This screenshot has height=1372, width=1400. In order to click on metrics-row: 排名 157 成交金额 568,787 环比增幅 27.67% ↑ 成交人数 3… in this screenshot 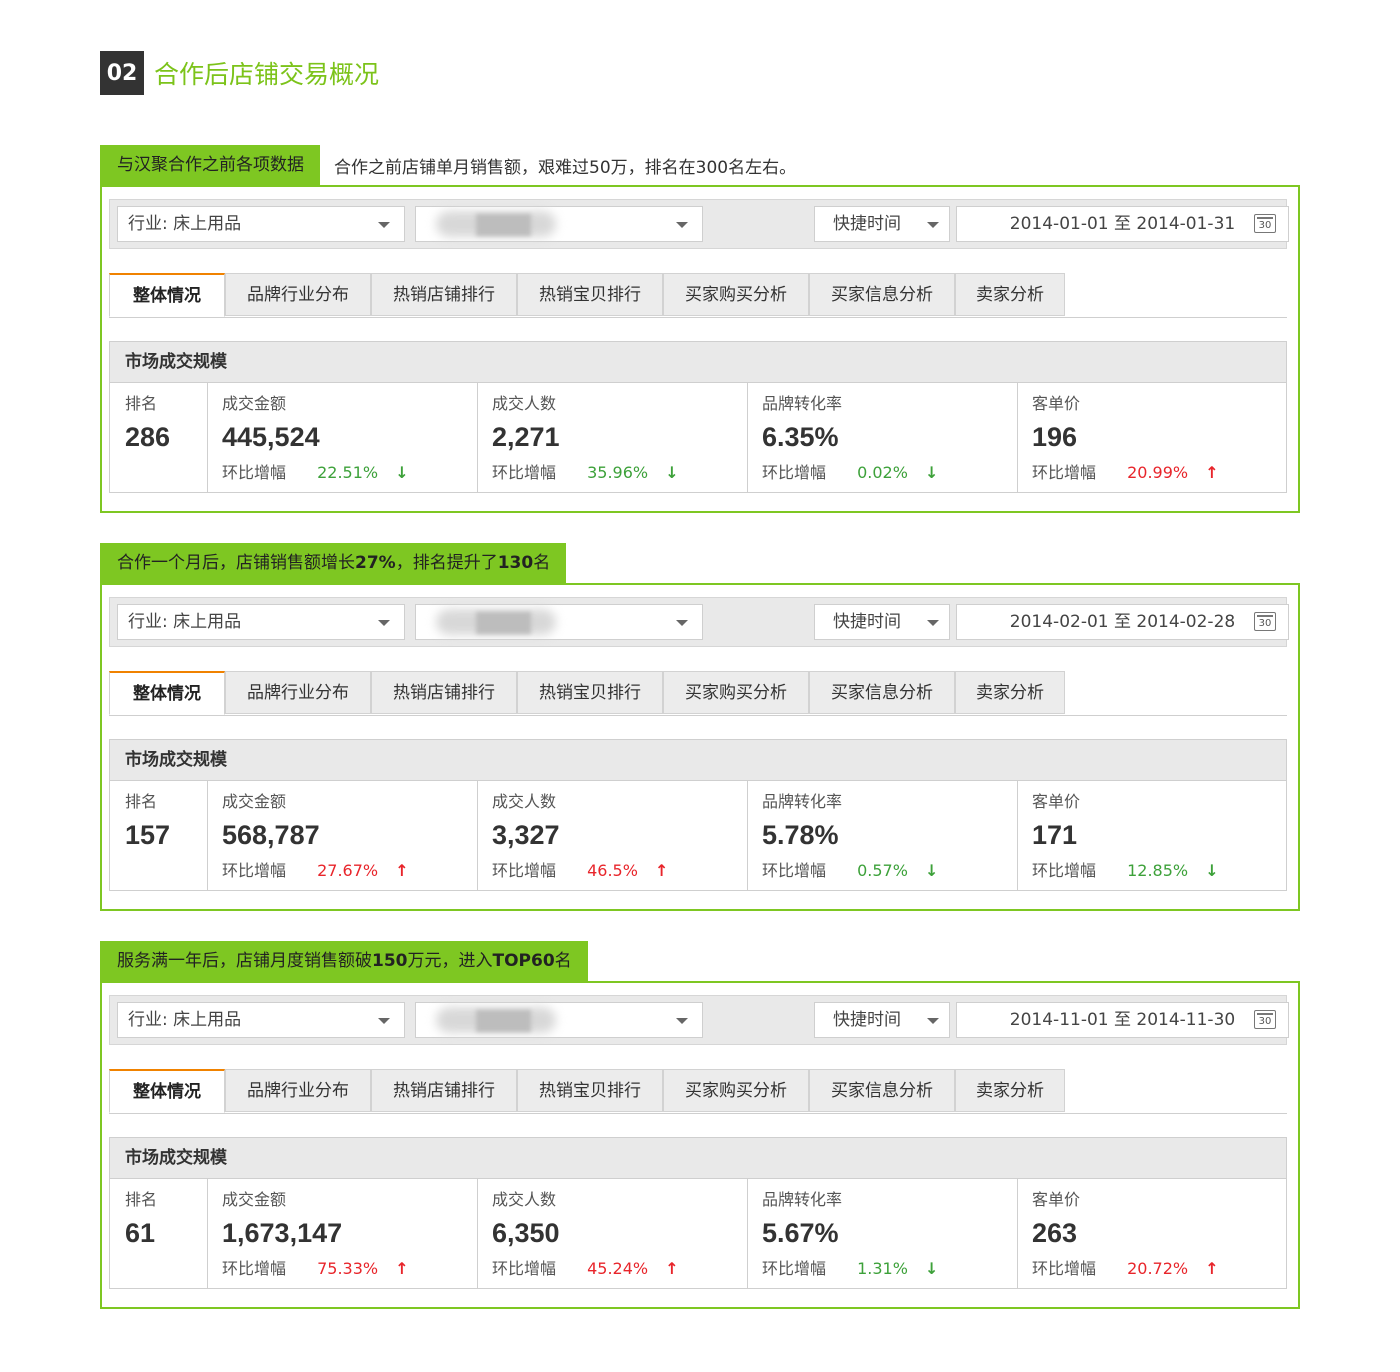, I will do `click(698, 835)`.